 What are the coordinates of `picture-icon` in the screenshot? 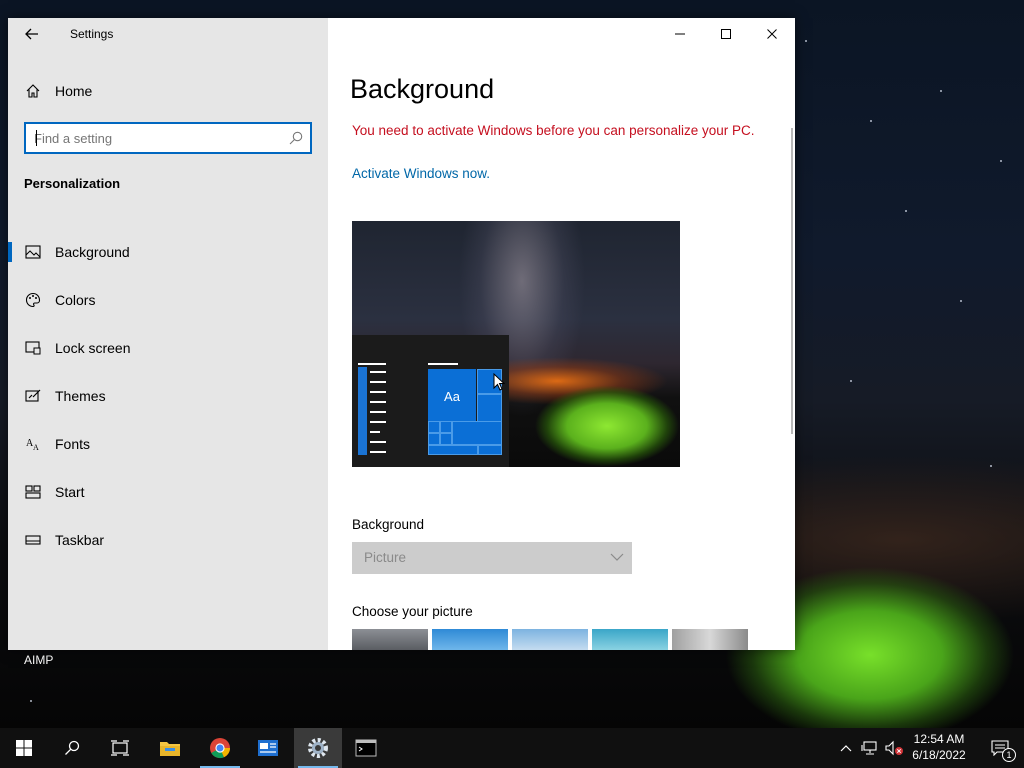 It's located at (33, 252).